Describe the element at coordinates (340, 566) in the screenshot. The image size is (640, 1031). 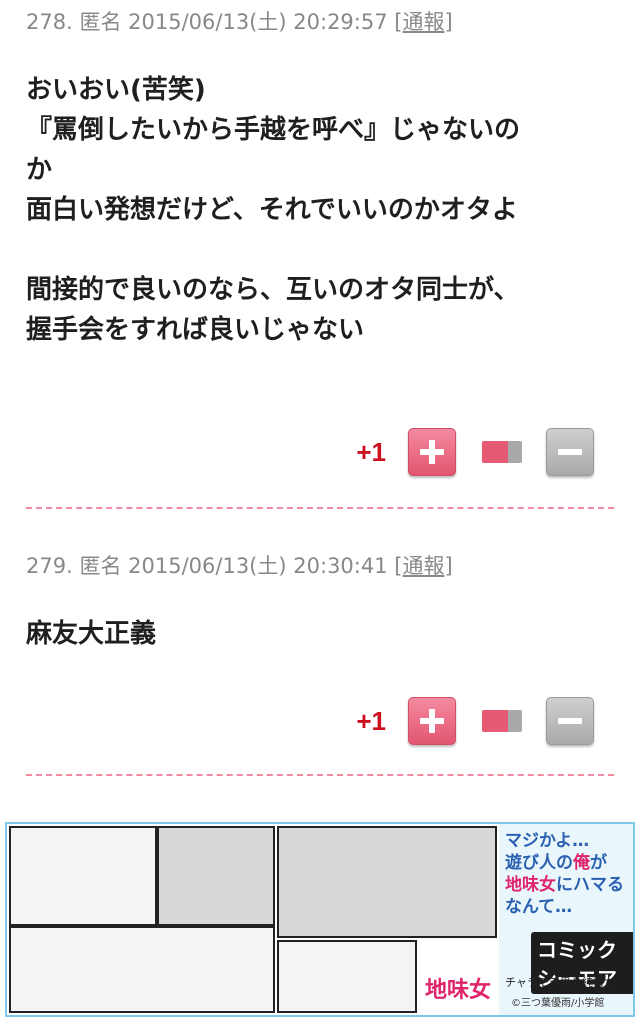
I see `comment-time: 20:30:41` at that location.